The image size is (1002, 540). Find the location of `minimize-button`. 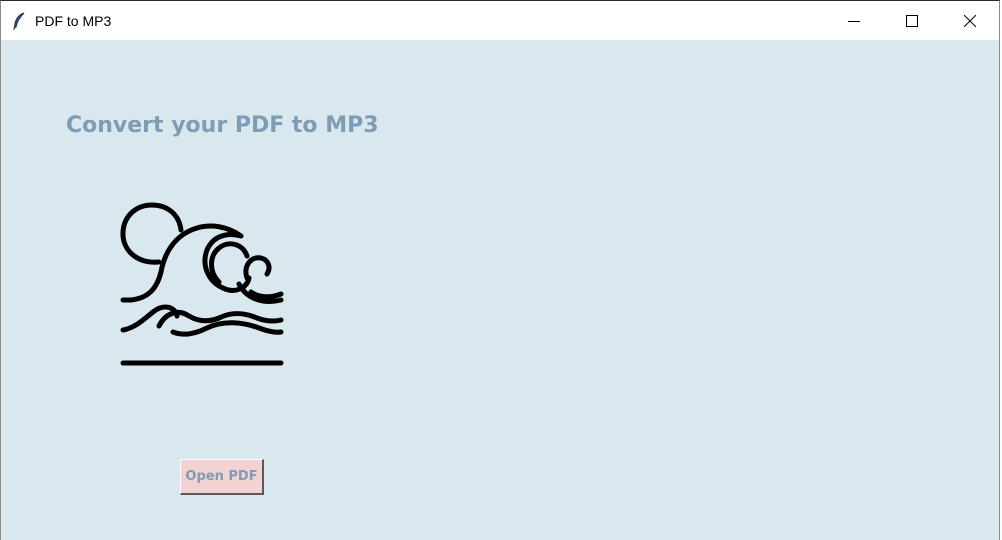

minimize-button is located at coordinates (854, 20).